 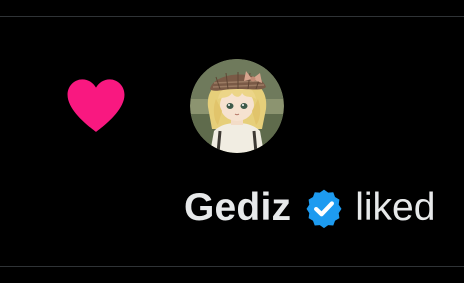 I want to click on verified-badge-icon, so click(x=324, y=209).